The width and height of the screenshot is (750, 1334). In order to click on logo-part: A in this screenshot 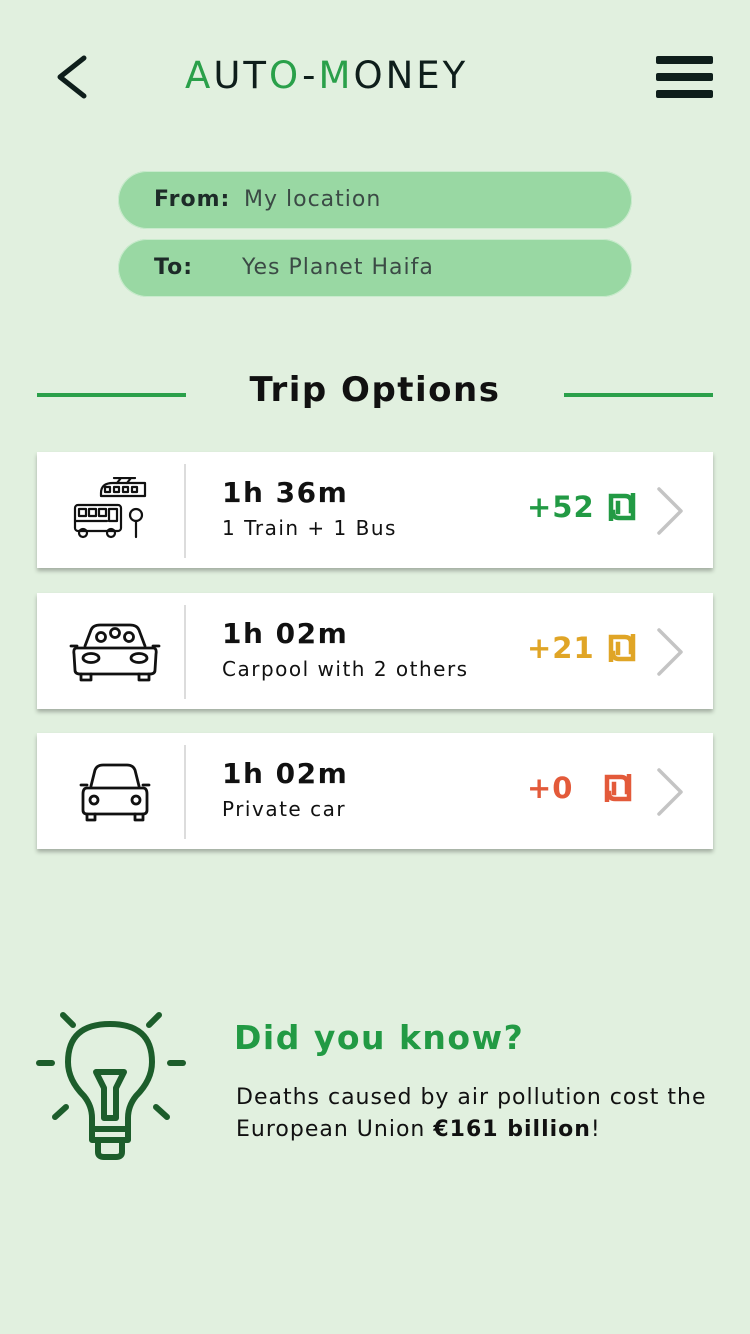, I will do `click(199, 75)`.